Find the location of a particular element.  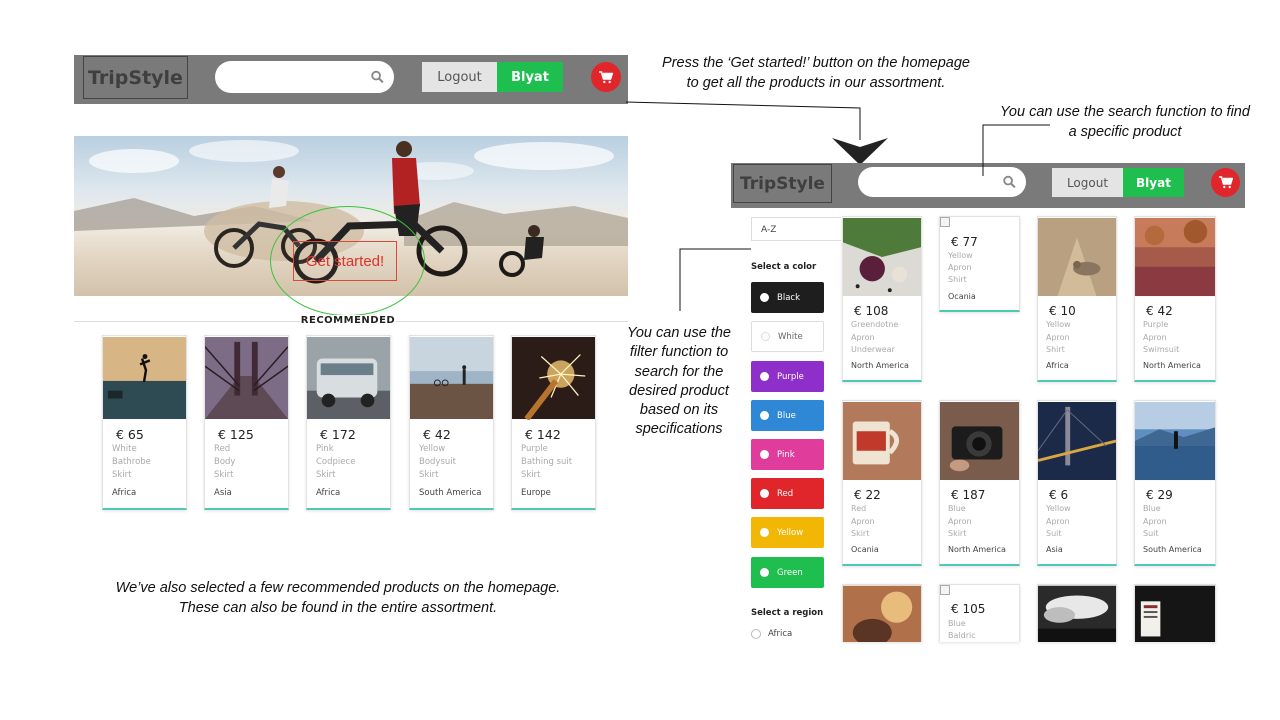

product-price: € 42 is located at coordinates (1159, 311).